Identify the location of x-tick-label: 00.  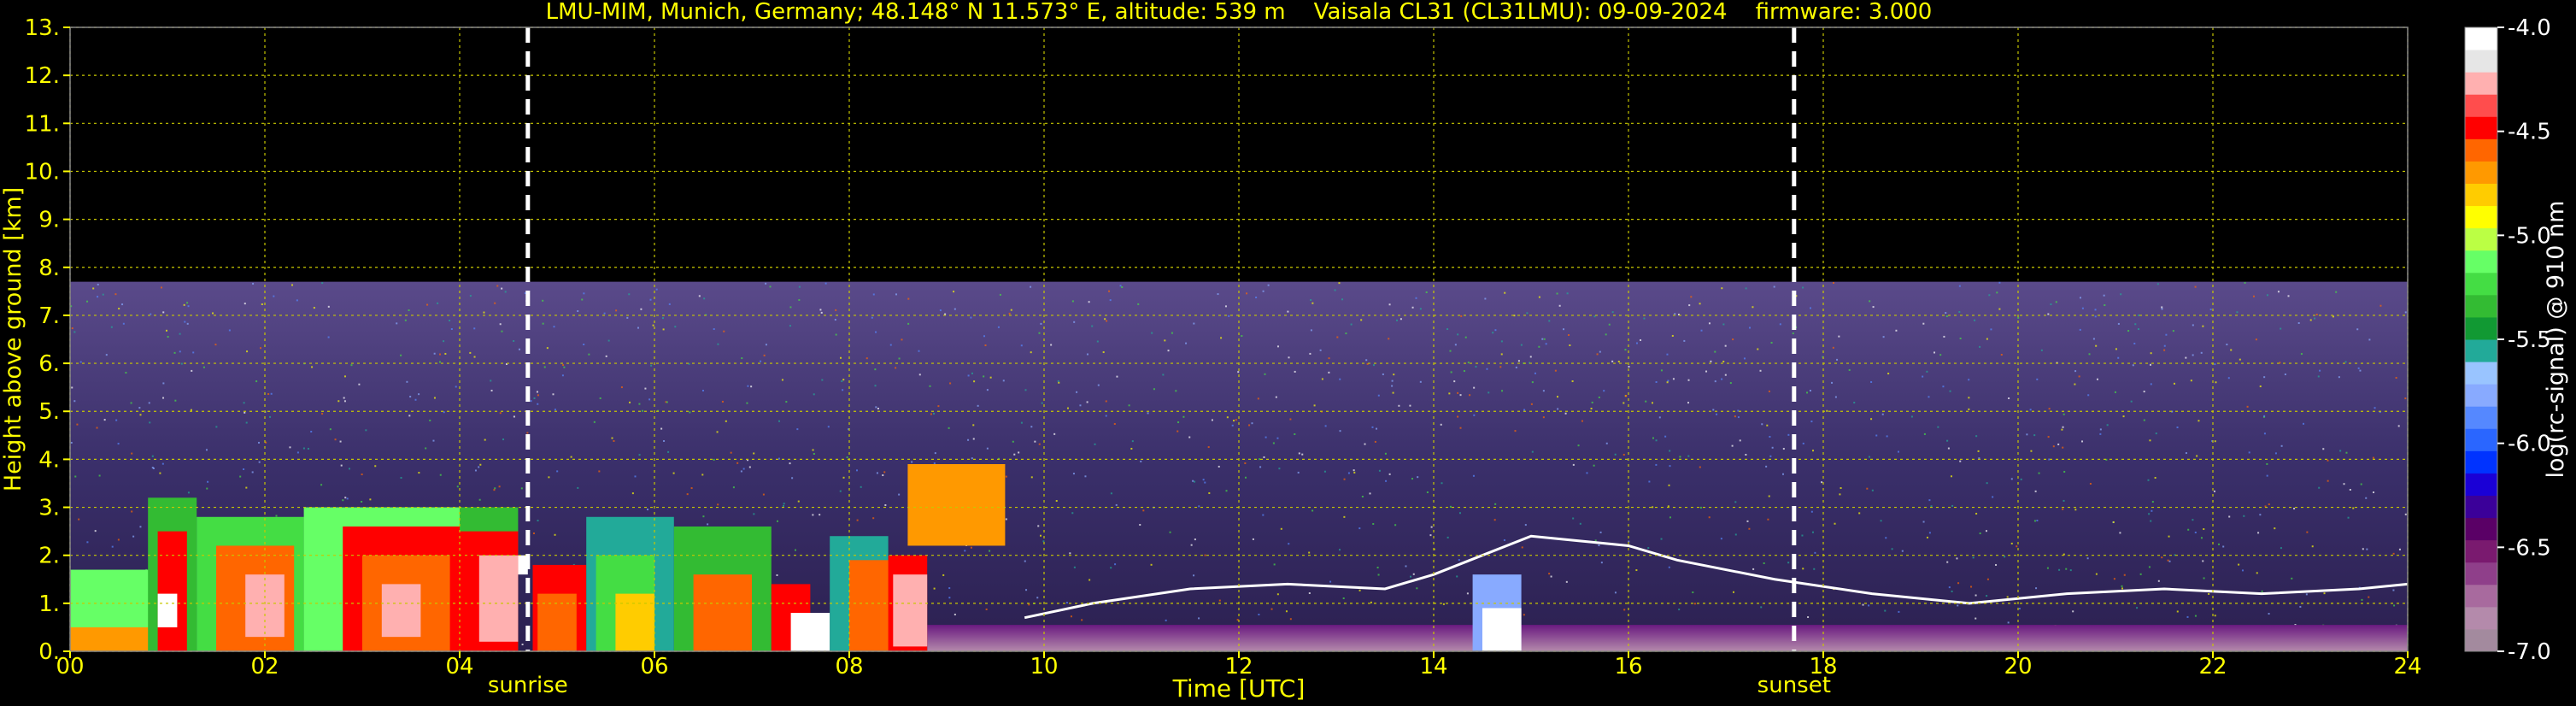
(70, 667).